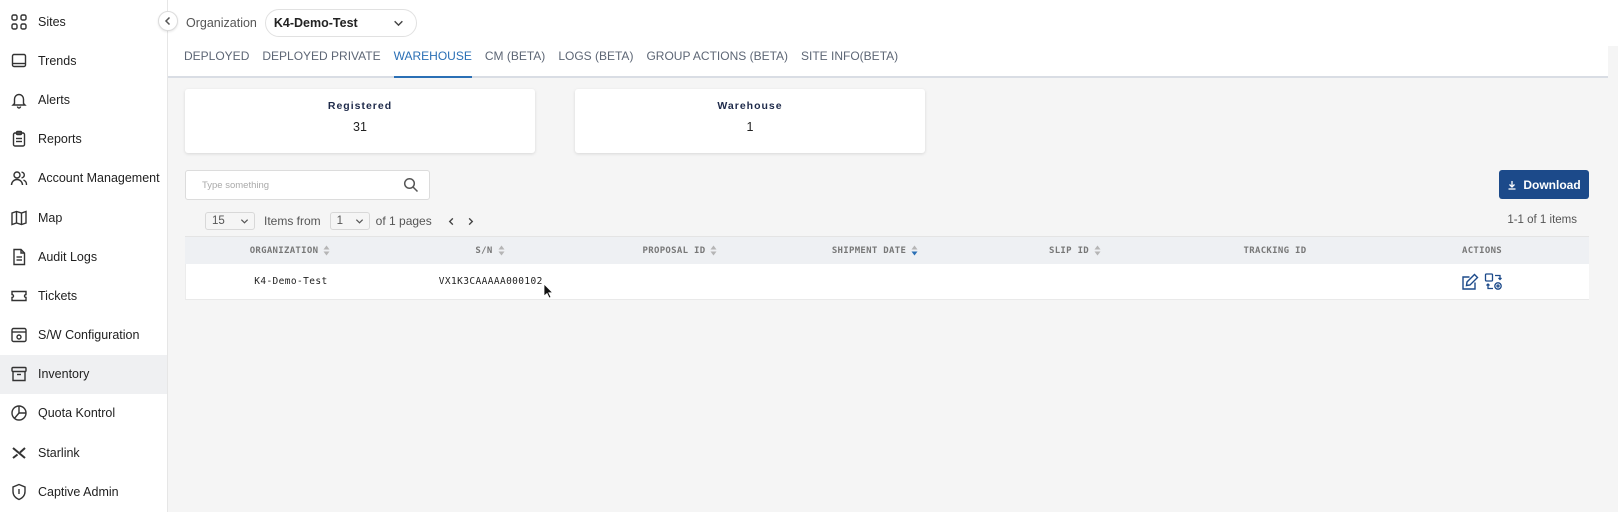 The image size is (1618, 512). I want to click on organization-value: K4-Demo-Test, so click(315, 23).